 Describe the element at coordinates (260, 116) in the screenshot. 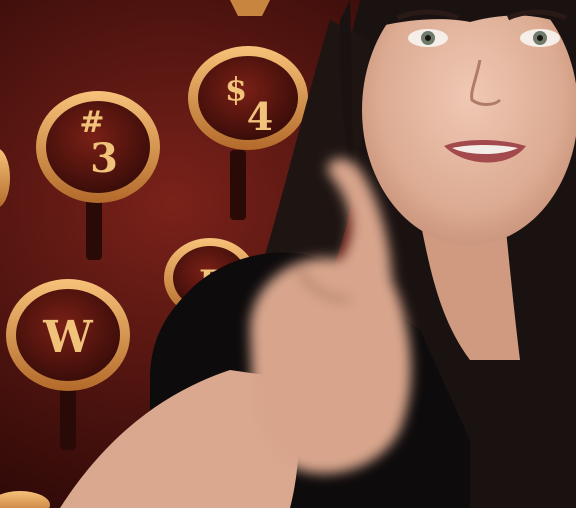

I see `key-4-number: 4` at that location.